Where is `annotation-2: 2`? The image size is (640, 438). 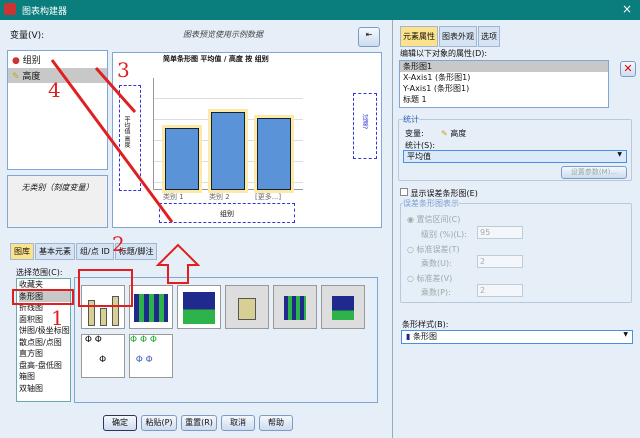 annotation-2: 2 is located at coordinates (118, 244).